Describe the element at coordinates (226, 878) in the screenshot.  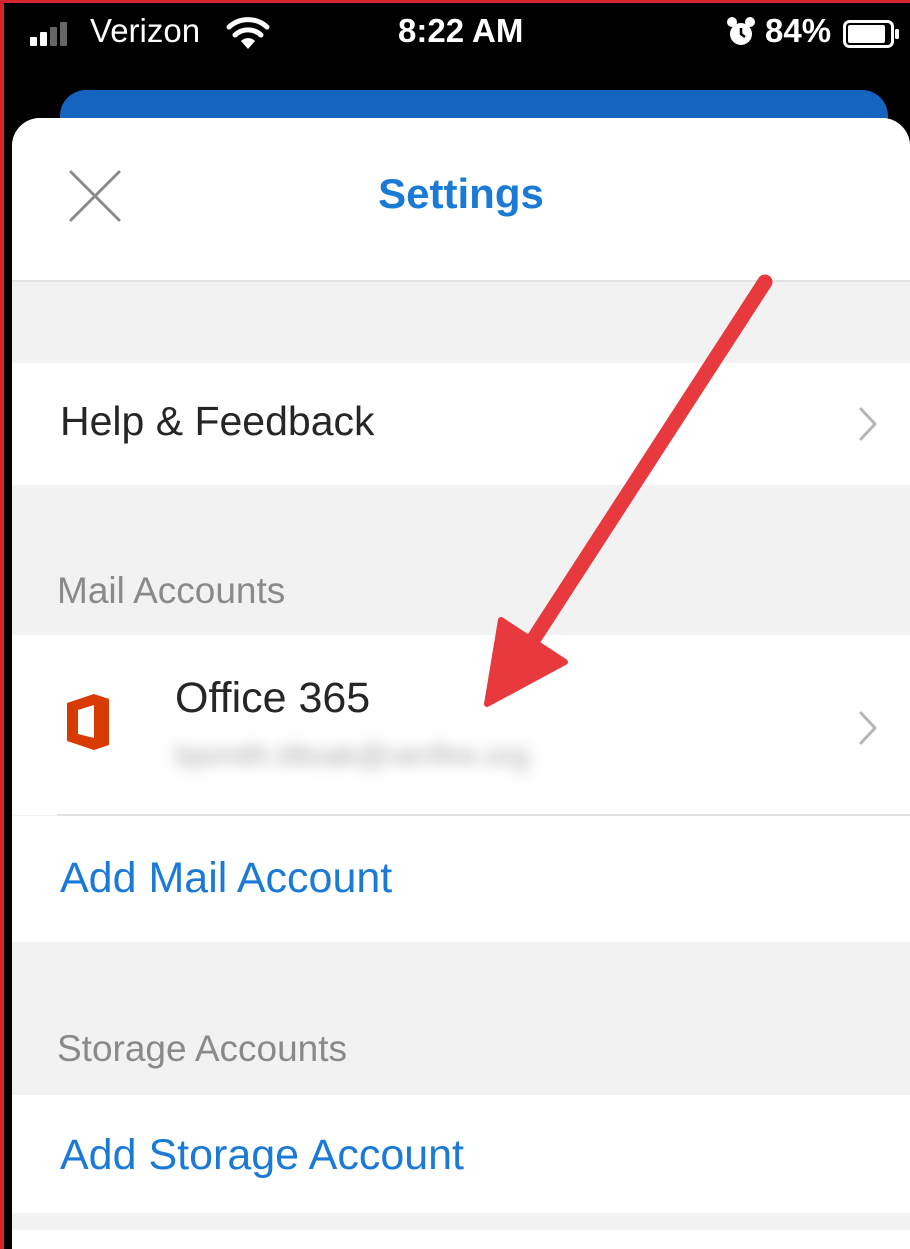
I see `add-mail-account-label: Add Mail Account` at that location.